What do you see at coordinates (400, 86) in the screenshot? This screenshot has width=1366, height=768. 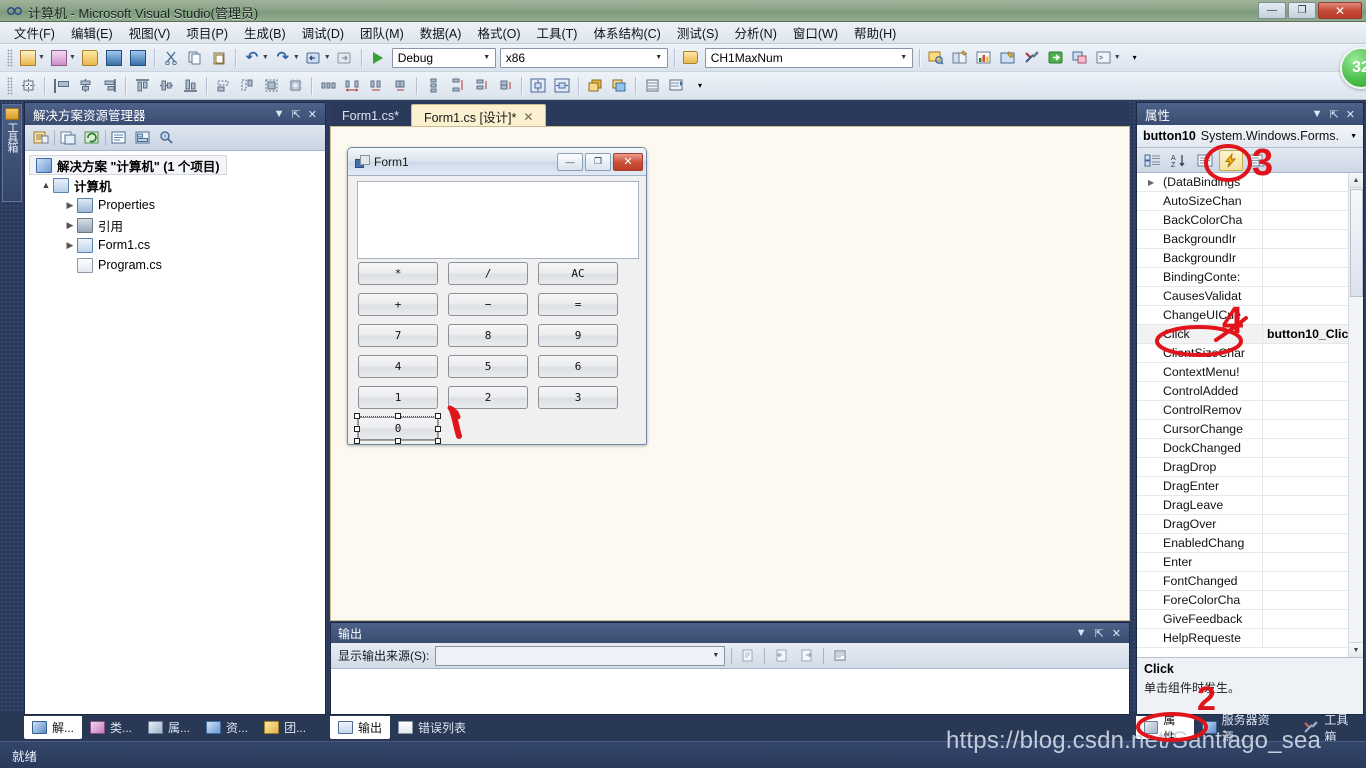 I see `remove-horizontal-spacing-icon` at bounding box center [400, 86].